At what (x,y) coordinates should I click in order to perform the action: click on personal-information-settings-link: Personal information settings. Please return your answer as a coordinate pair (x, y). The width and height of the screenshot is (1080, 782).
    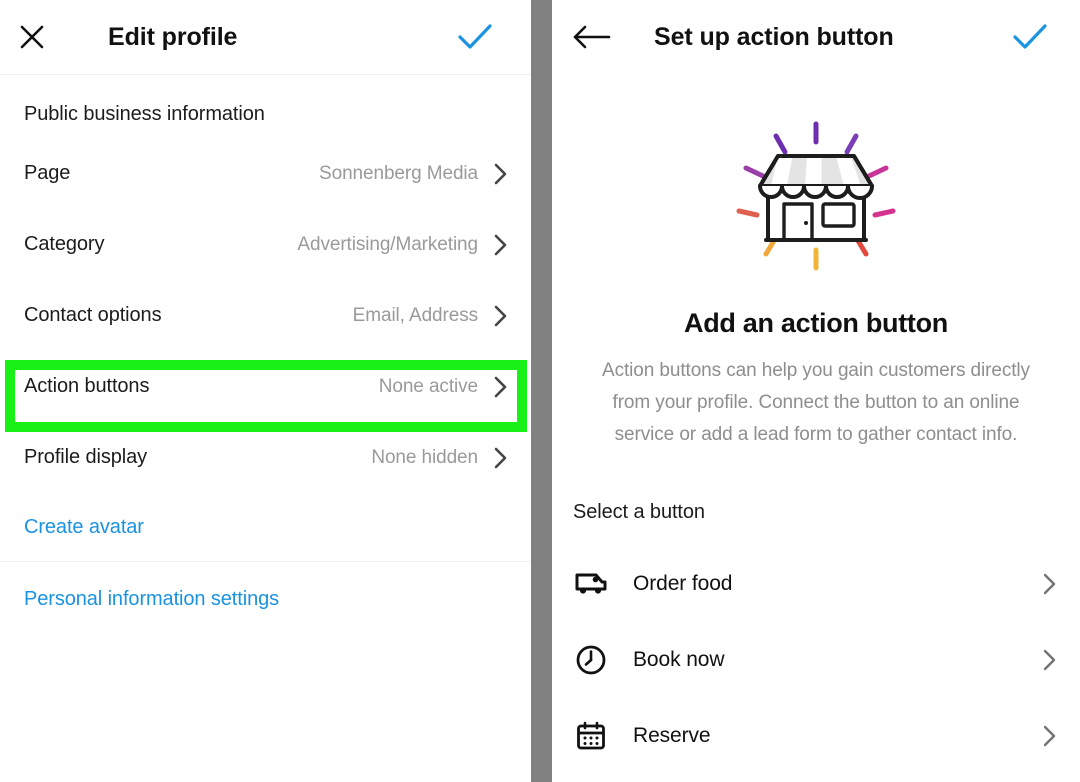
    Looking at the image, I should click on (265, 599).